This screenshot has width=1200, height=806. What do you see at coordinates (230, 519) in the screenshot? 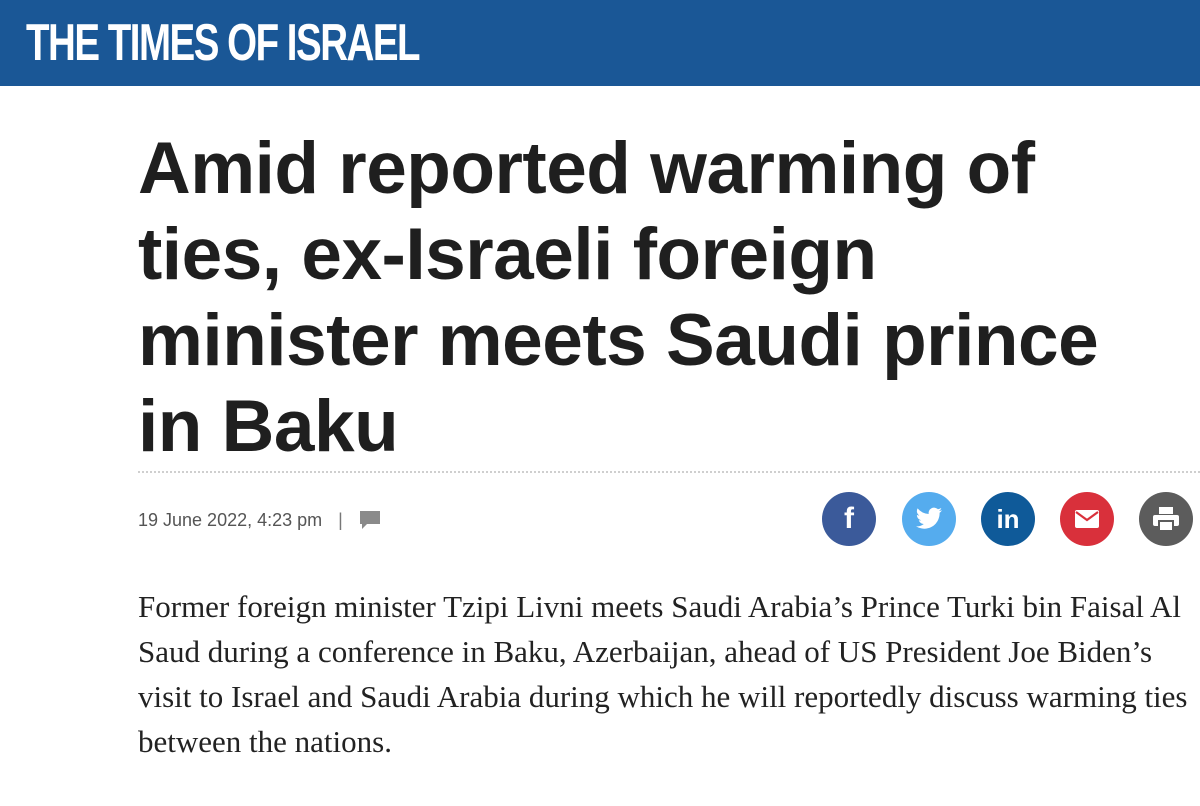
I see `publish-date: 19 June 2022, 4:23 pm` at bounding box center [230, 519].